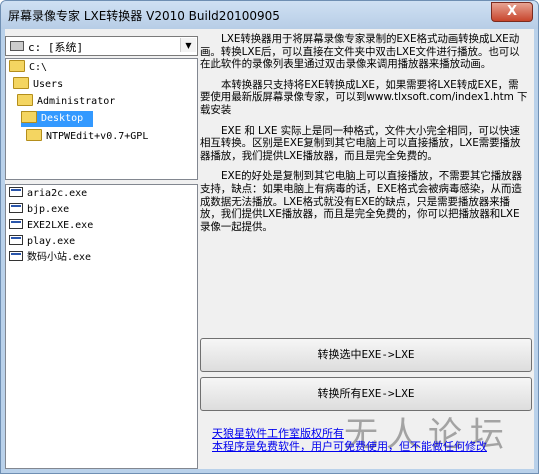  What do you see at coordinates (144, 16) in the screenshot?
I see `window-title: 屏幕录像专家 LXE转换器 V2010 Build20100905` at bounding box center [144, 16].